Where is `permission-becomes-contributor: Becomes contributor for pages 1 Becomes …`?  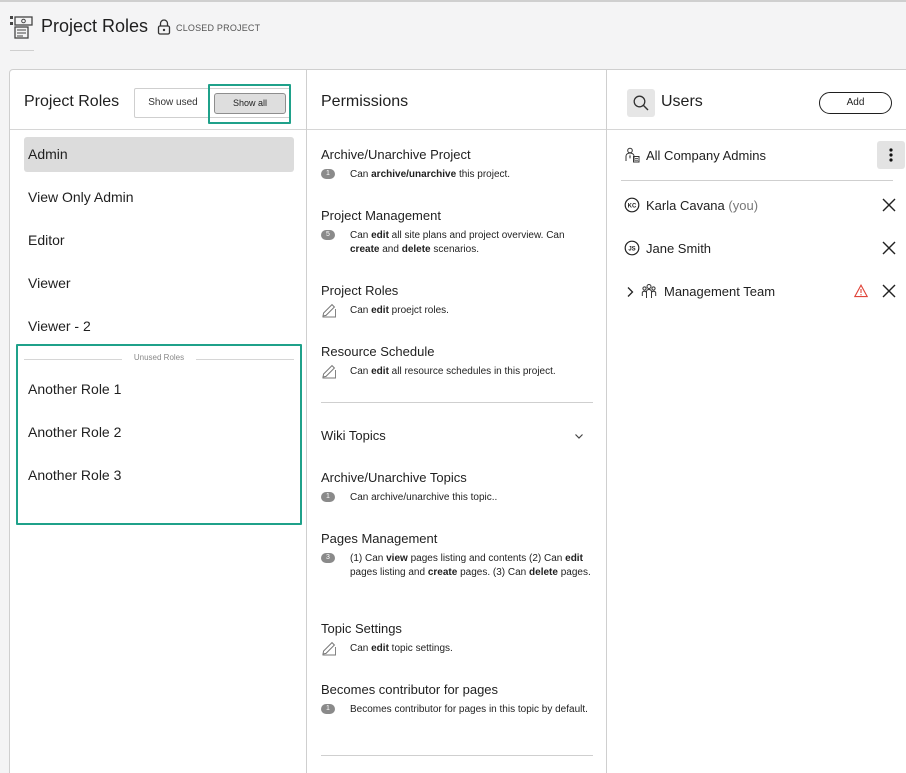
permission-becomes-contributor: Becomes contributor for pages 1 Becomes … is located at coordinates (457, 699).